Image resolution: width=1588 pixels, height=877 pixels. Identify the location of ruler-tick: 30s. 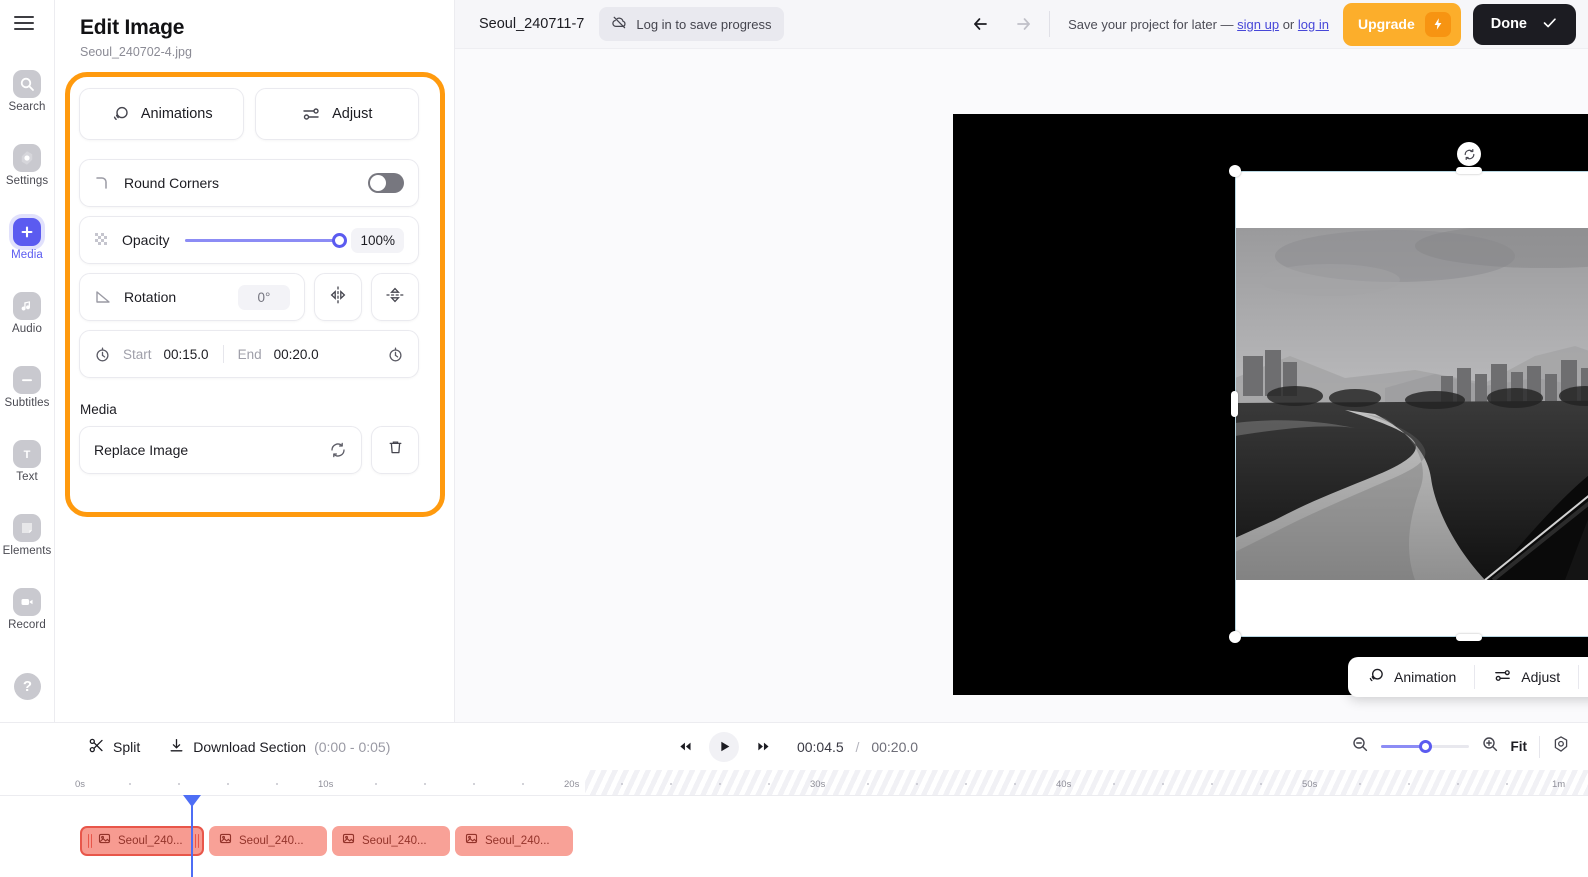
(818, 784).